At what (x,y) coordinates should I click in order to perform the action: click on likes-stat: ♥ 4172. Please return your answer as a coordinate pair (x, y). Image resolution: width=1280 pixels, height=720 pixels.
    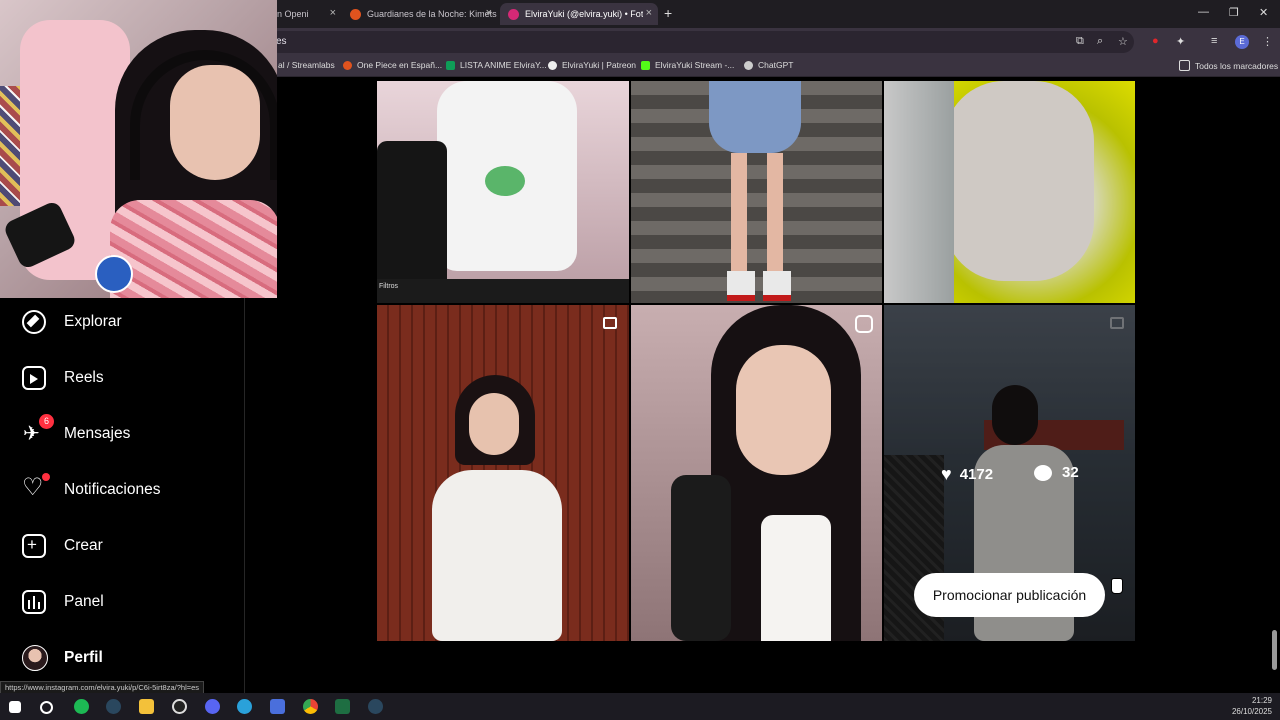
    Looking at the image, I should click on (967, 474).